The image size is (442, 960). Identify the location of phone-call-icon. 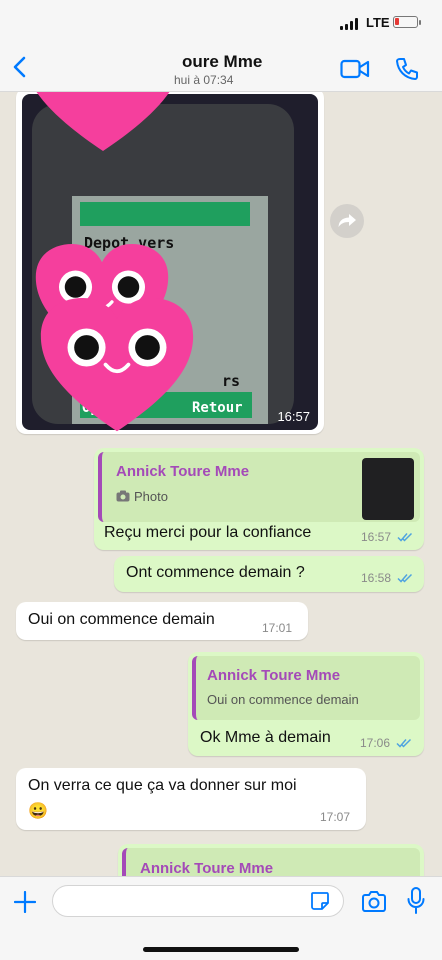
(407, 69).